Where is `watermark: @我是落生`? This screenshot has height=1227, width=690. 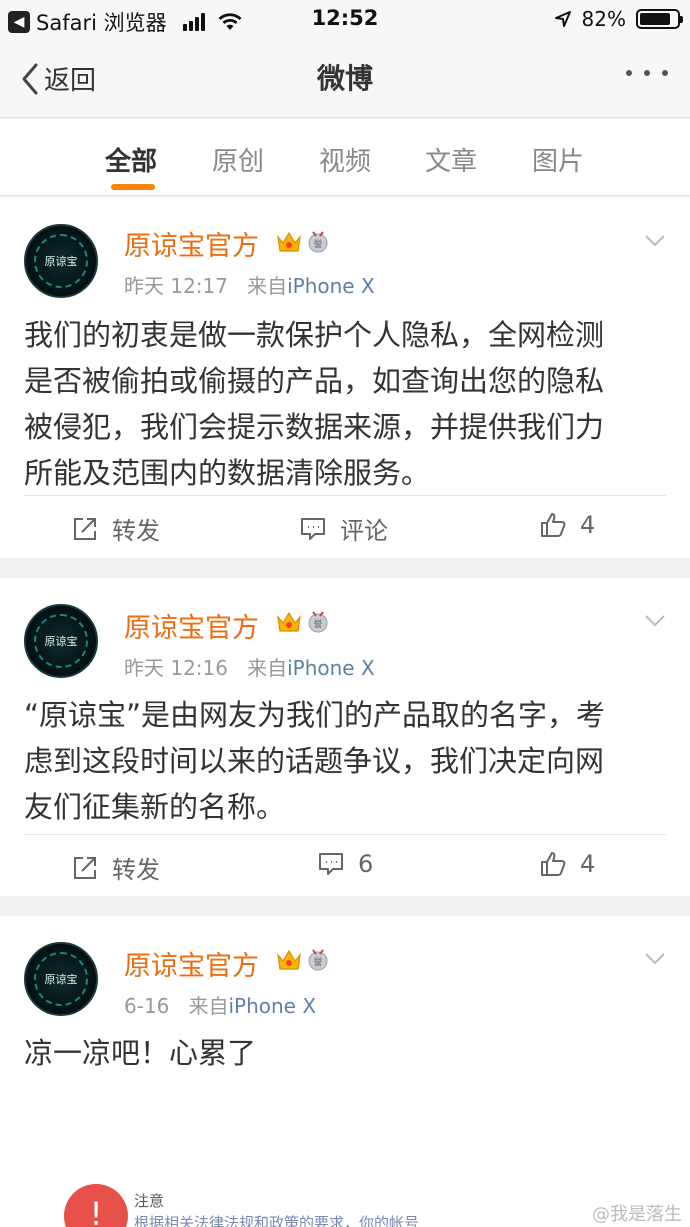 watermark: @我是落生 is located at coordinates (637, 1214).